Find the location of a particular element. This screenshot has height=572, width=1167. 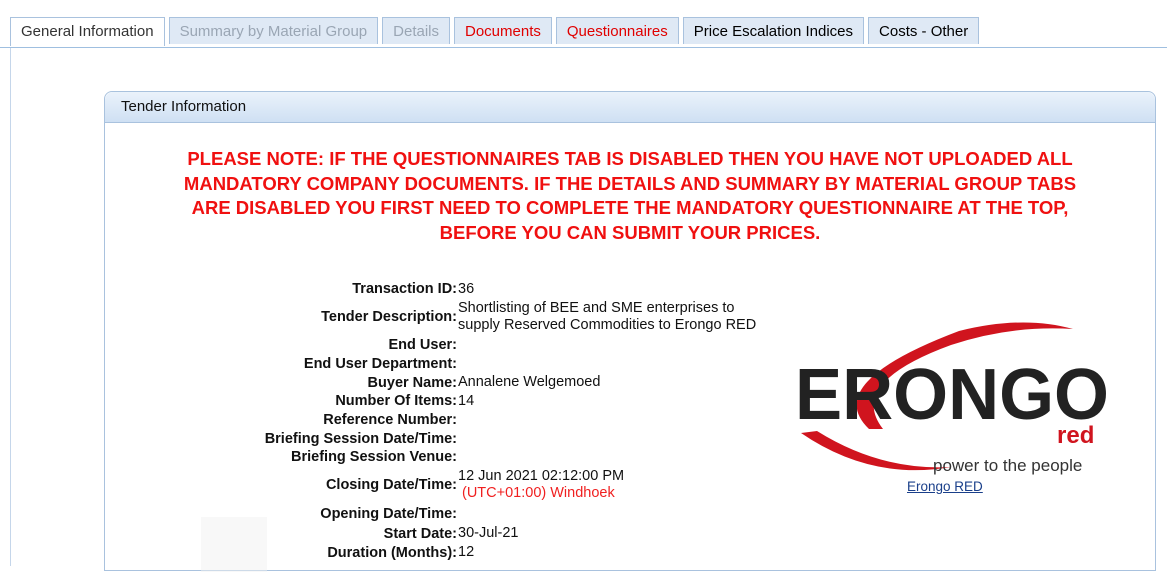

label-closing-datetime: Closing Date/Time: is located at coordinates (391, 485).